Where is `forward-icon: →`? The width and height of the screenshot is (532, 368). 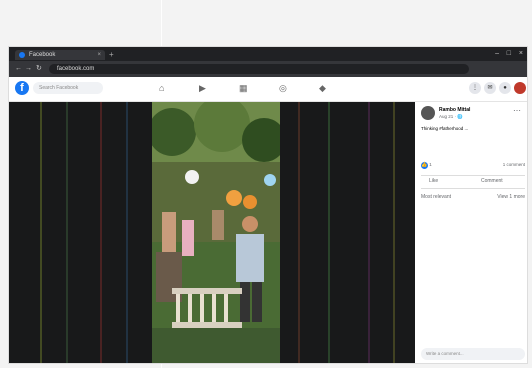 forward-icon: → is located at coordinates (28, 69).